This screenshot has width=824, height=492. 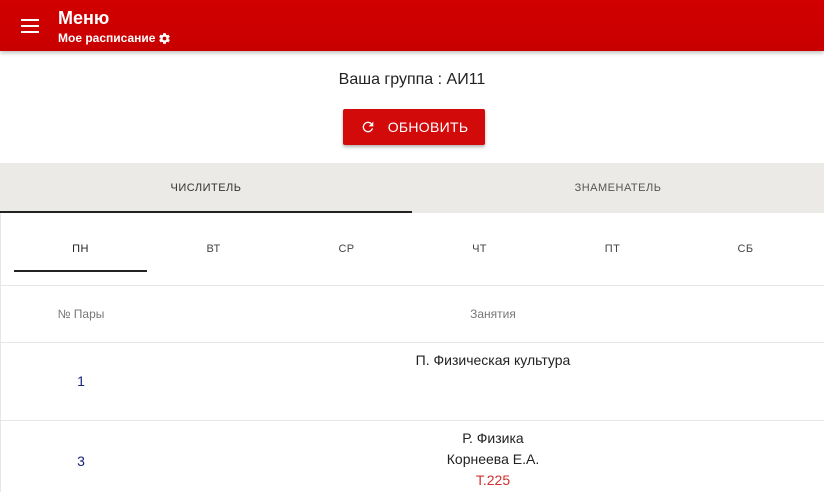 I want to click on subtitle-label: Мое расписание, so click(x=107, y=38).